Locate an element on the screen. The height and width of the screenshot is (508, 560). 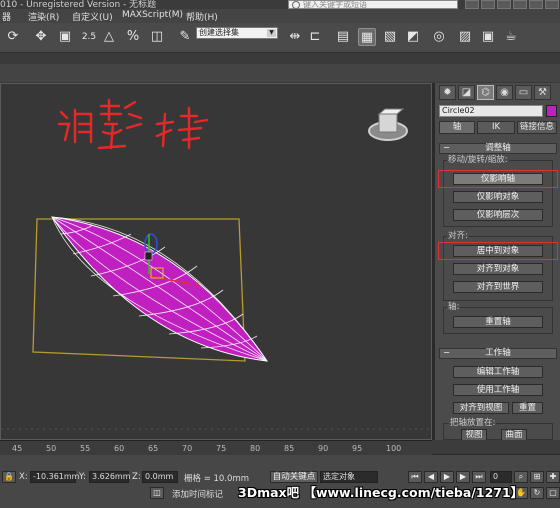
material-editor-icon: ◎ is located at coordinates (439, 37).